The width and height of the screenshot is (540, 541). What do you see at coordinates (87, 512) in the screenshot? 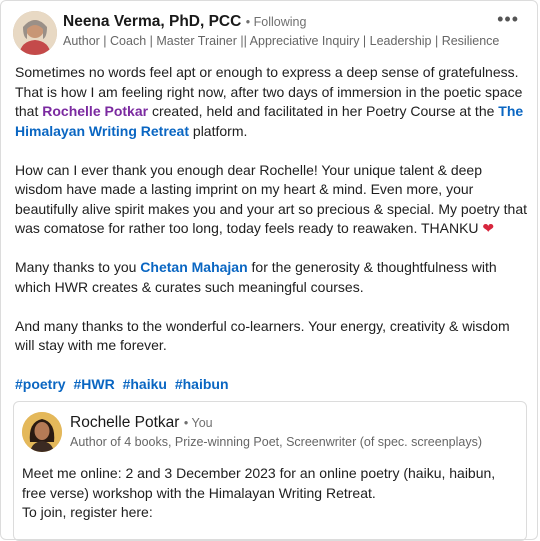
I see `repost-text-2: To join, register here:` at bounding box center [87, 512].